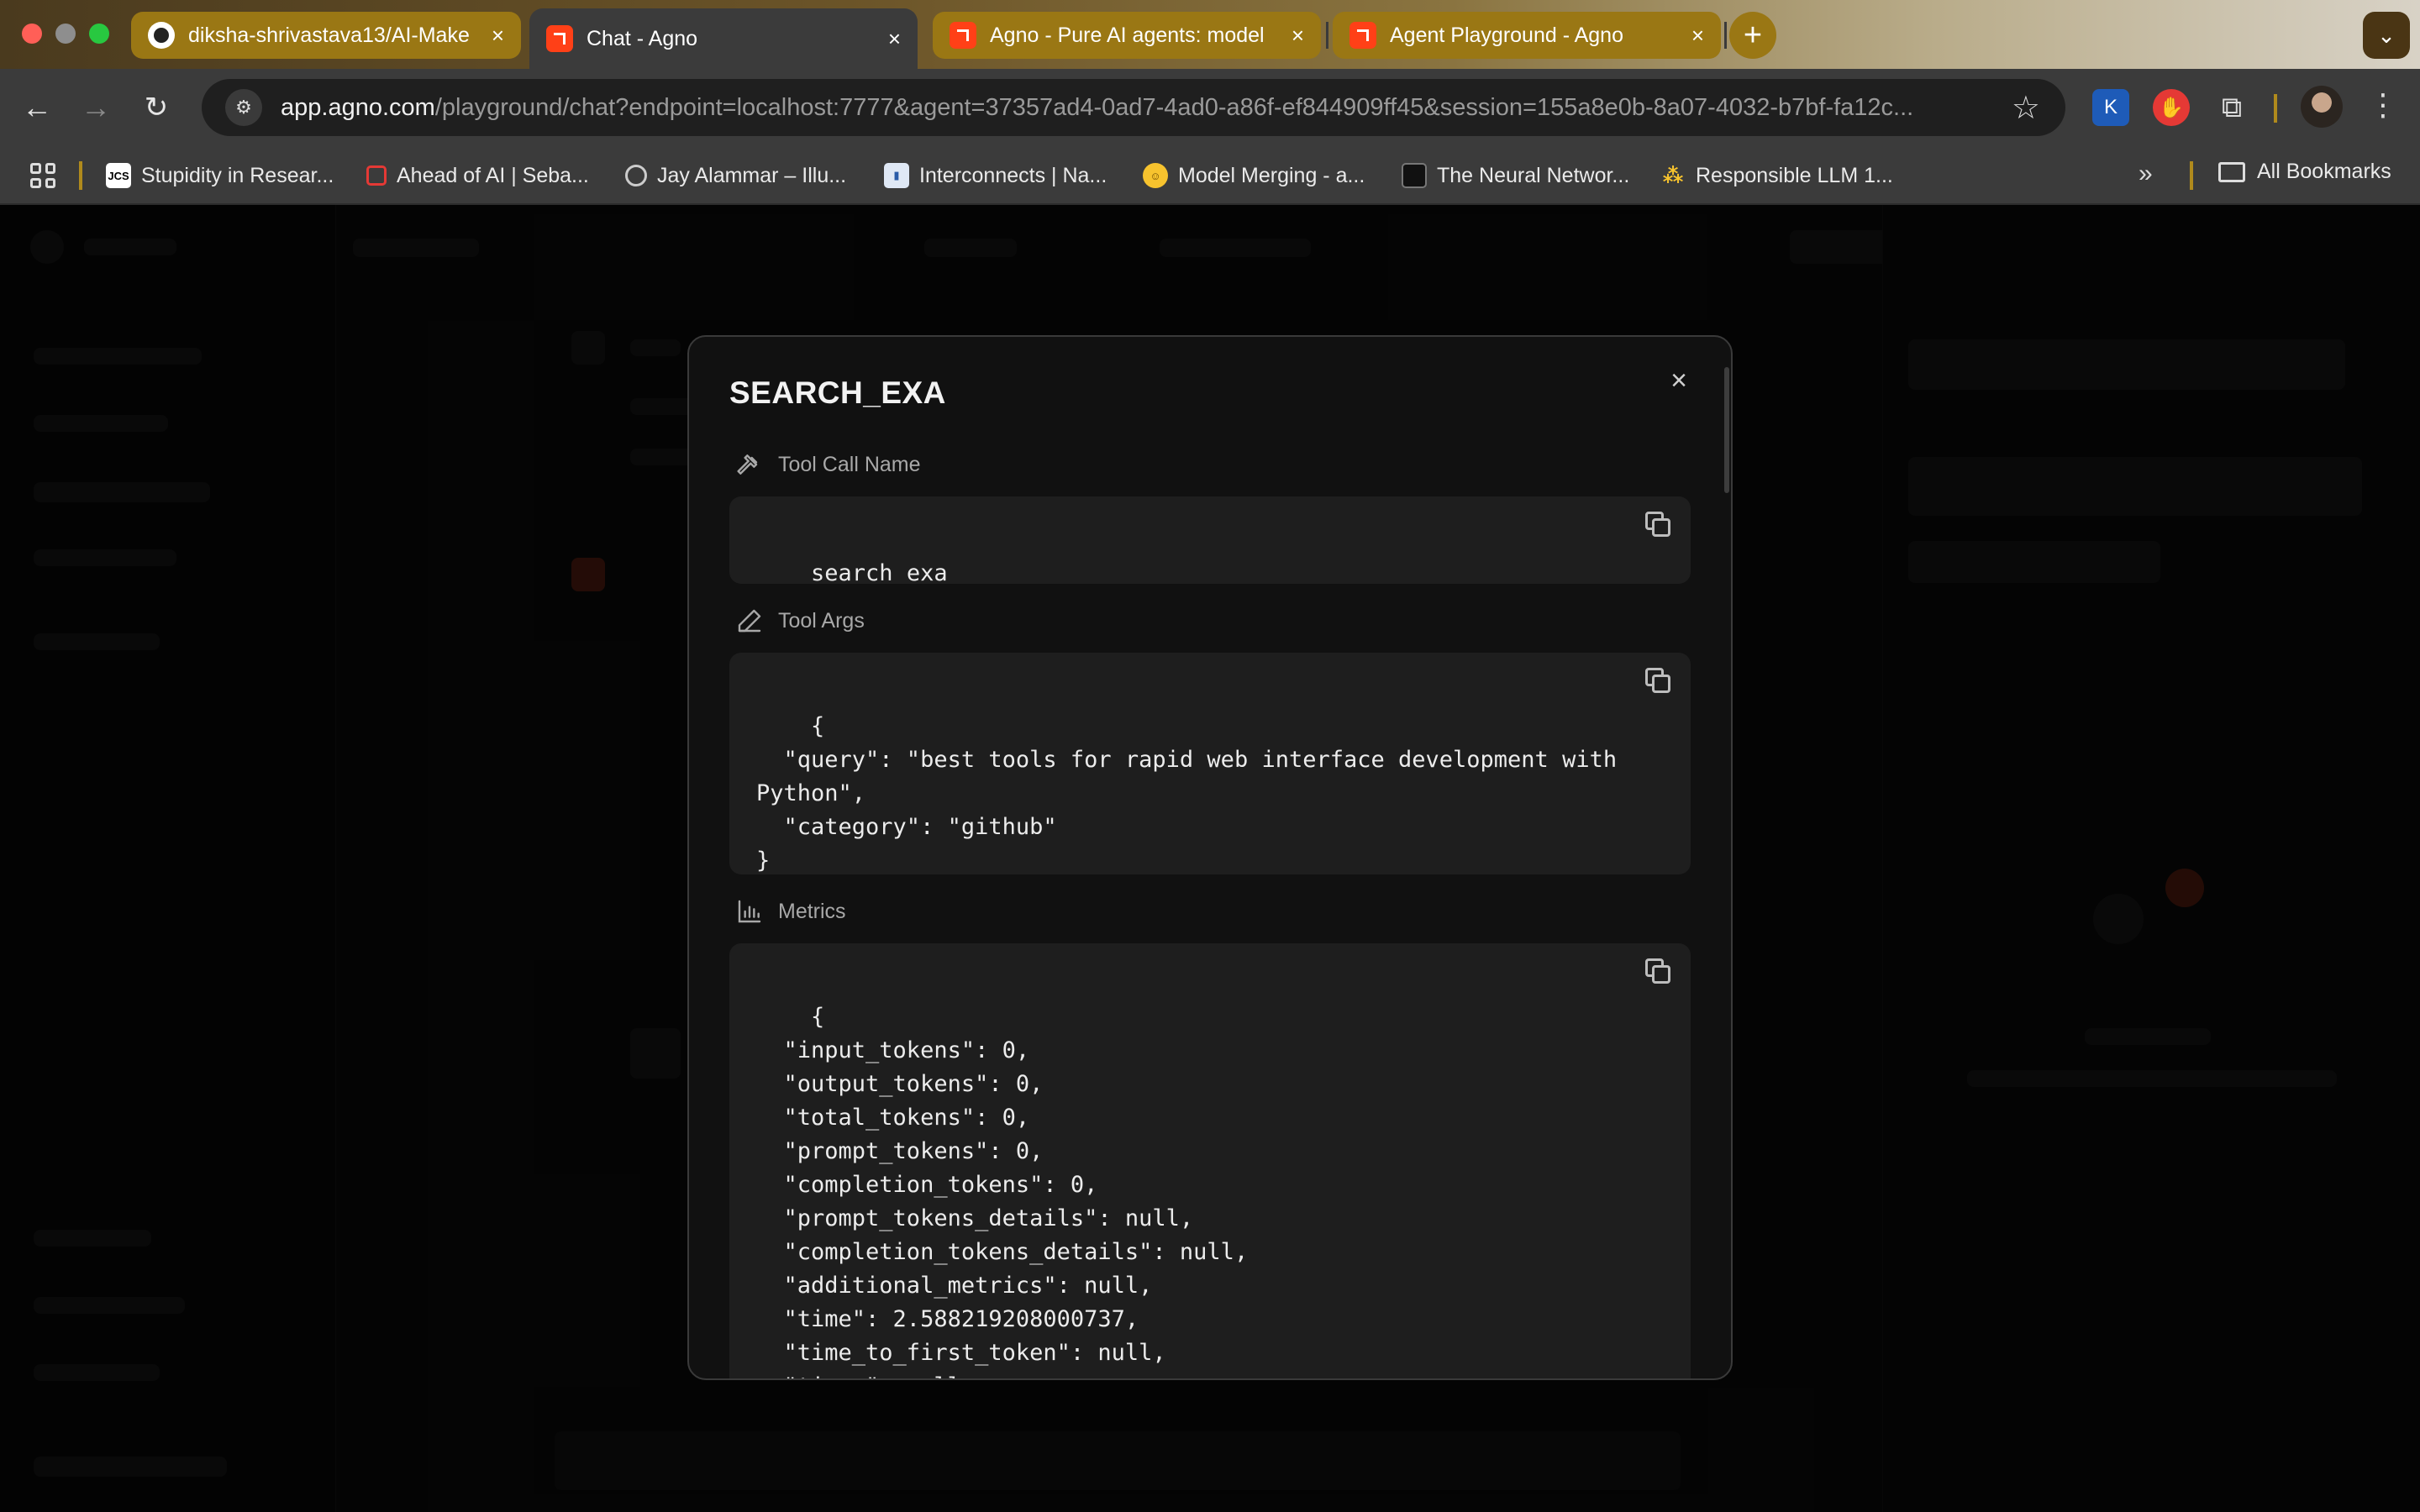 The width and height of the screenshot is (2420, 1512). Describe the element at coordinates (1679, 380) in the screenshot. I see `close-icon: ×` at that location.